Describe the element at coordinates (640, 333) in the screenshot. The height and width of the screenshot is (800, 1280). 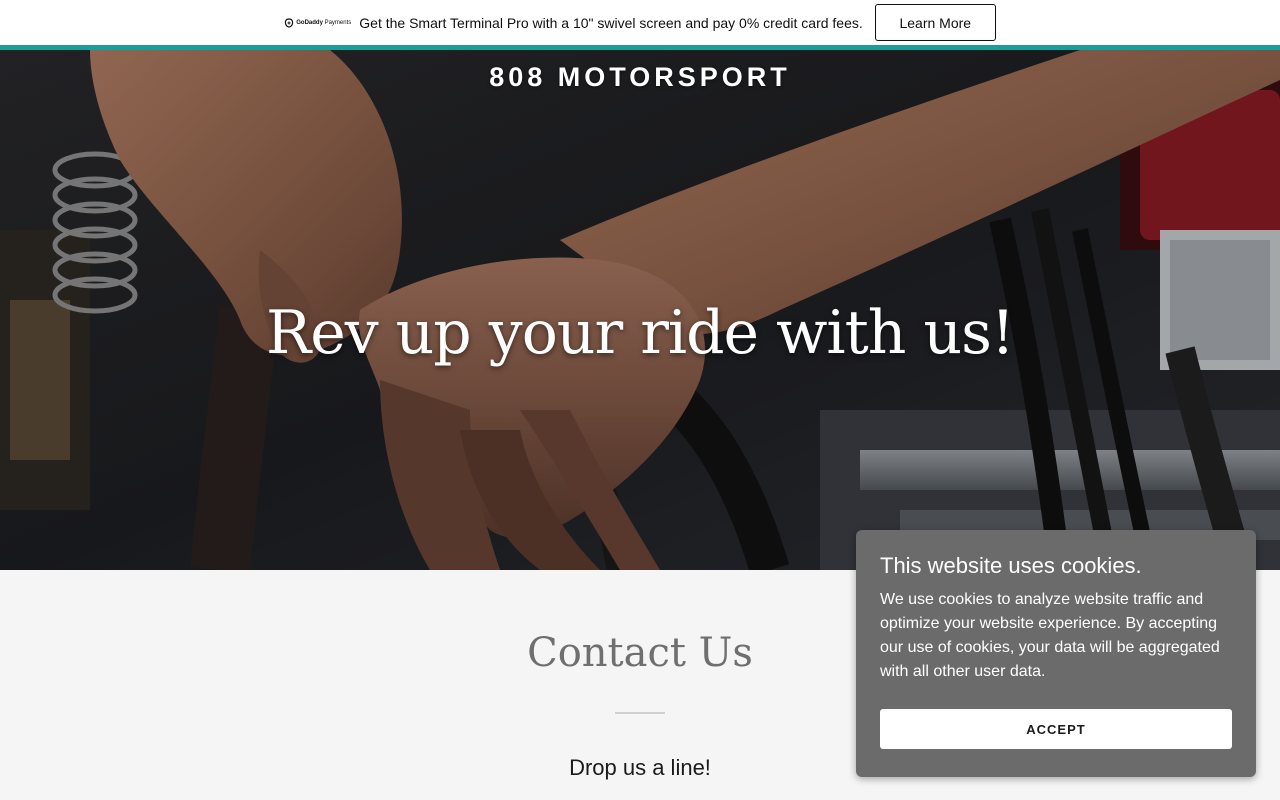
I see `hero-headline: Rev up your ride with us!` at that location.